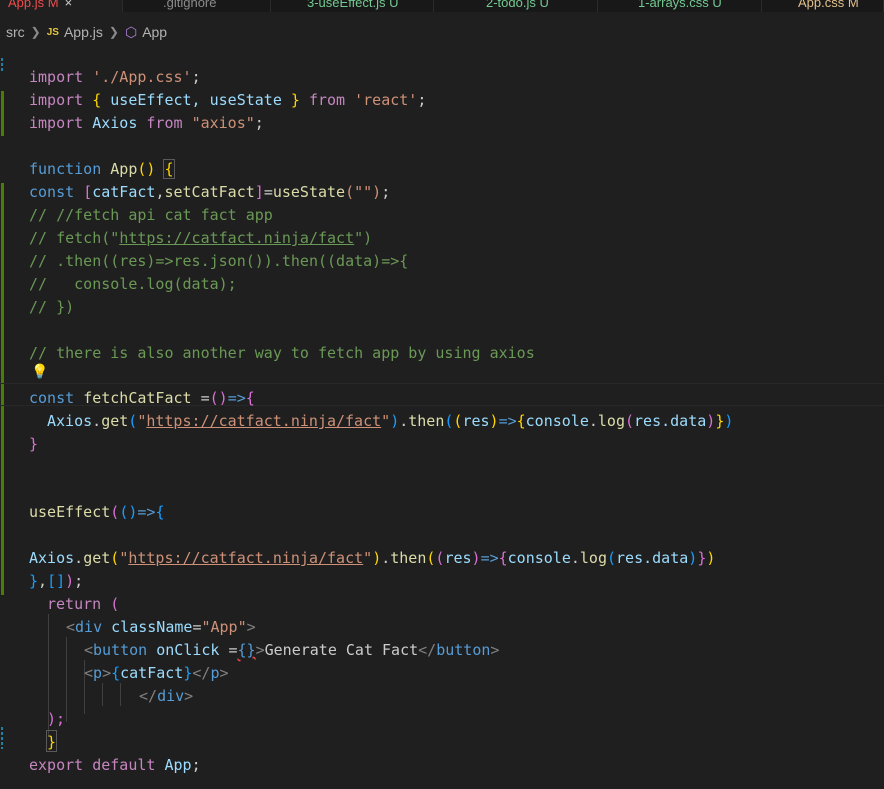 The width and height of the screenshot is (884, 789). I want to click on code-line-comment: // fetch("https://catfact.ninja/fact"), so click(201, 238).